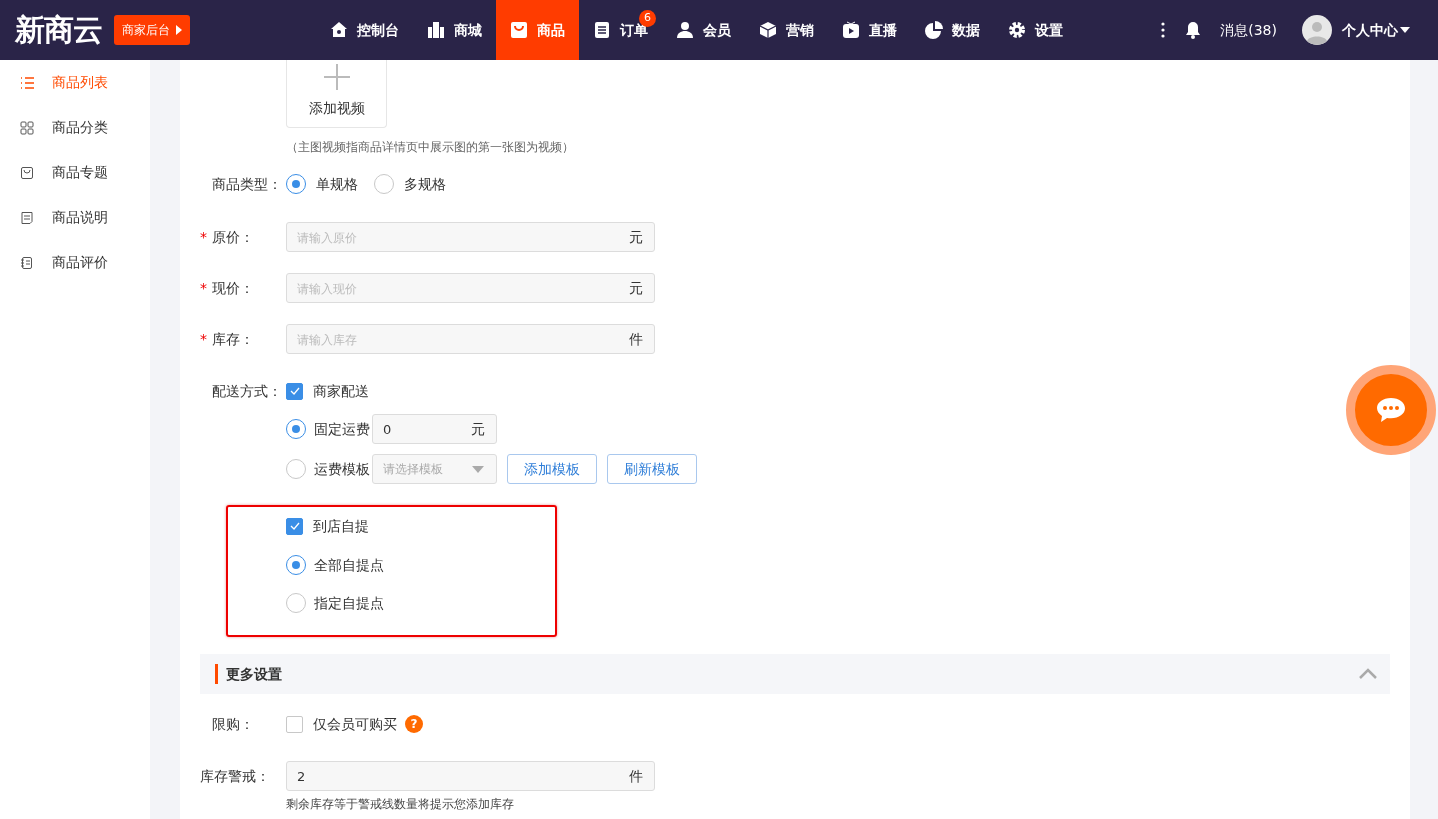  What do you see at coordinates (1248, 30) in the screenshot?
I see `messages-link: 消息(38)` at bounding box center [1248, 30].